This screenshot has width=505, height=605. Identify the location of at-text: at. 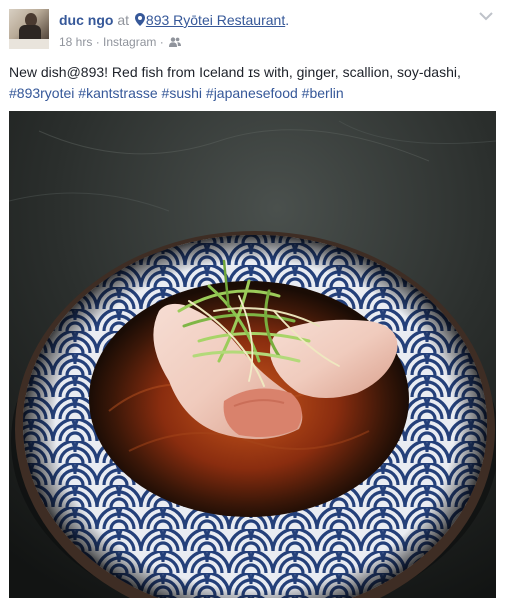
(123, 20).